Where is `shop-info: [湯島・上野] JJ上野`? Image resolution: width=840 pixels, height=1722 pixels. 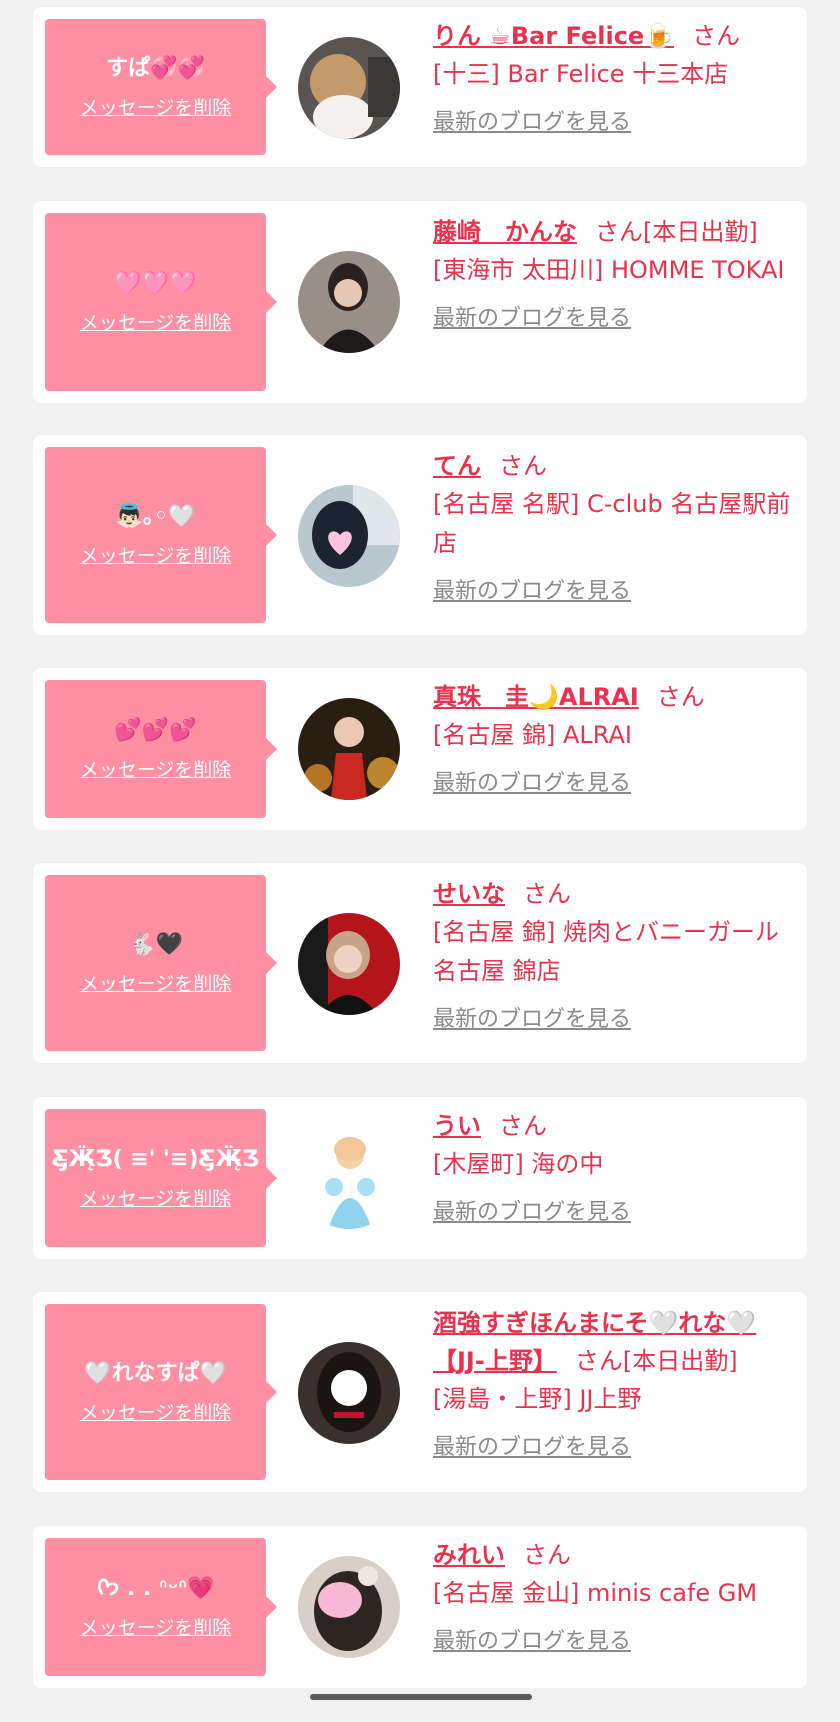 shop-info: [湯島・上野] JJ上野 is located at coordinates (537, 1399).